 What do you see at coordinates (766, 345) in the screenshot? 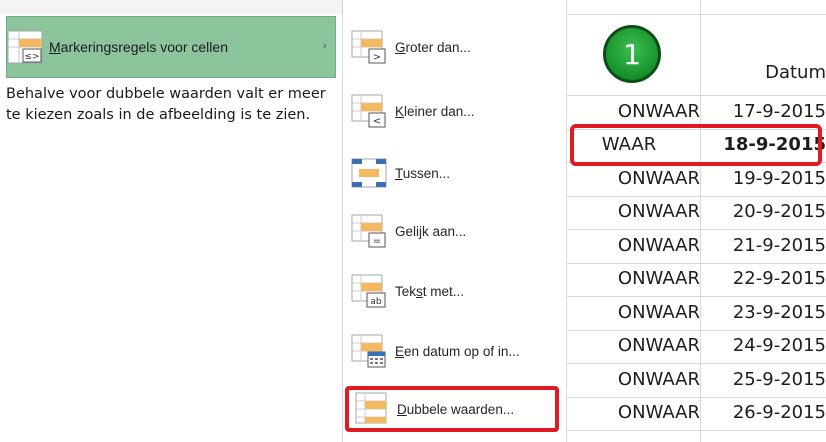
I see `table-cell-b: 24-9-2015` at bounding box center [766, 345].